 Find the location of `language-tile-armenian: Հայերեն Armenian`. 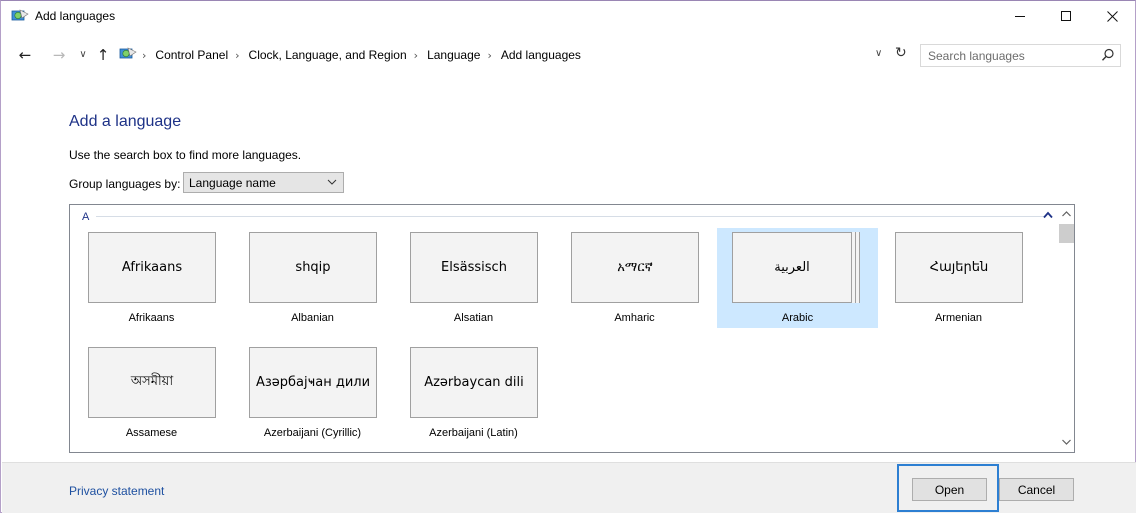

language-tile-armenian: Հայերեն Armenian is located at coordinates (958, 278).